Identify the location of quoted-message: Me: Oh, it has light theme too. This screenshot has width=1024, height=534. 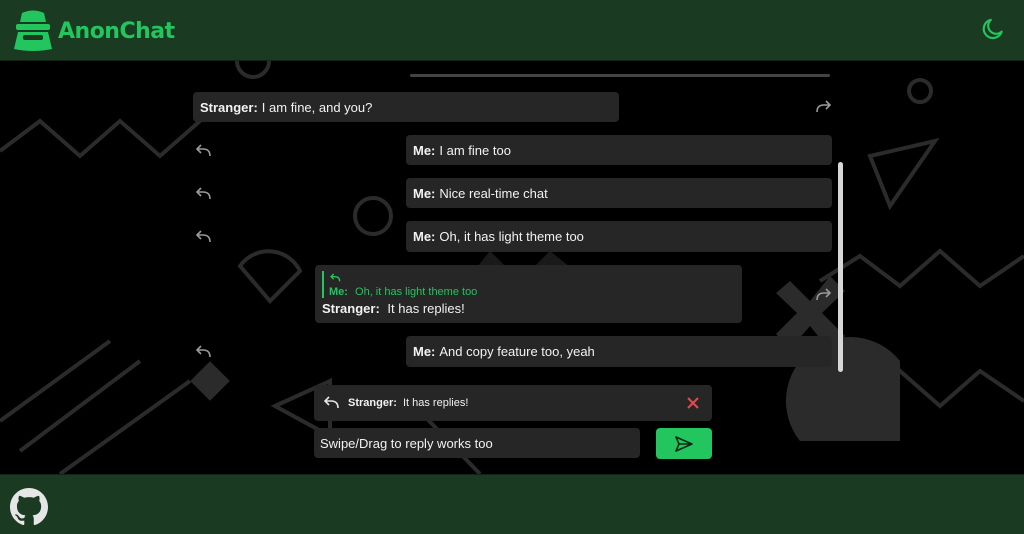
(528, 284).